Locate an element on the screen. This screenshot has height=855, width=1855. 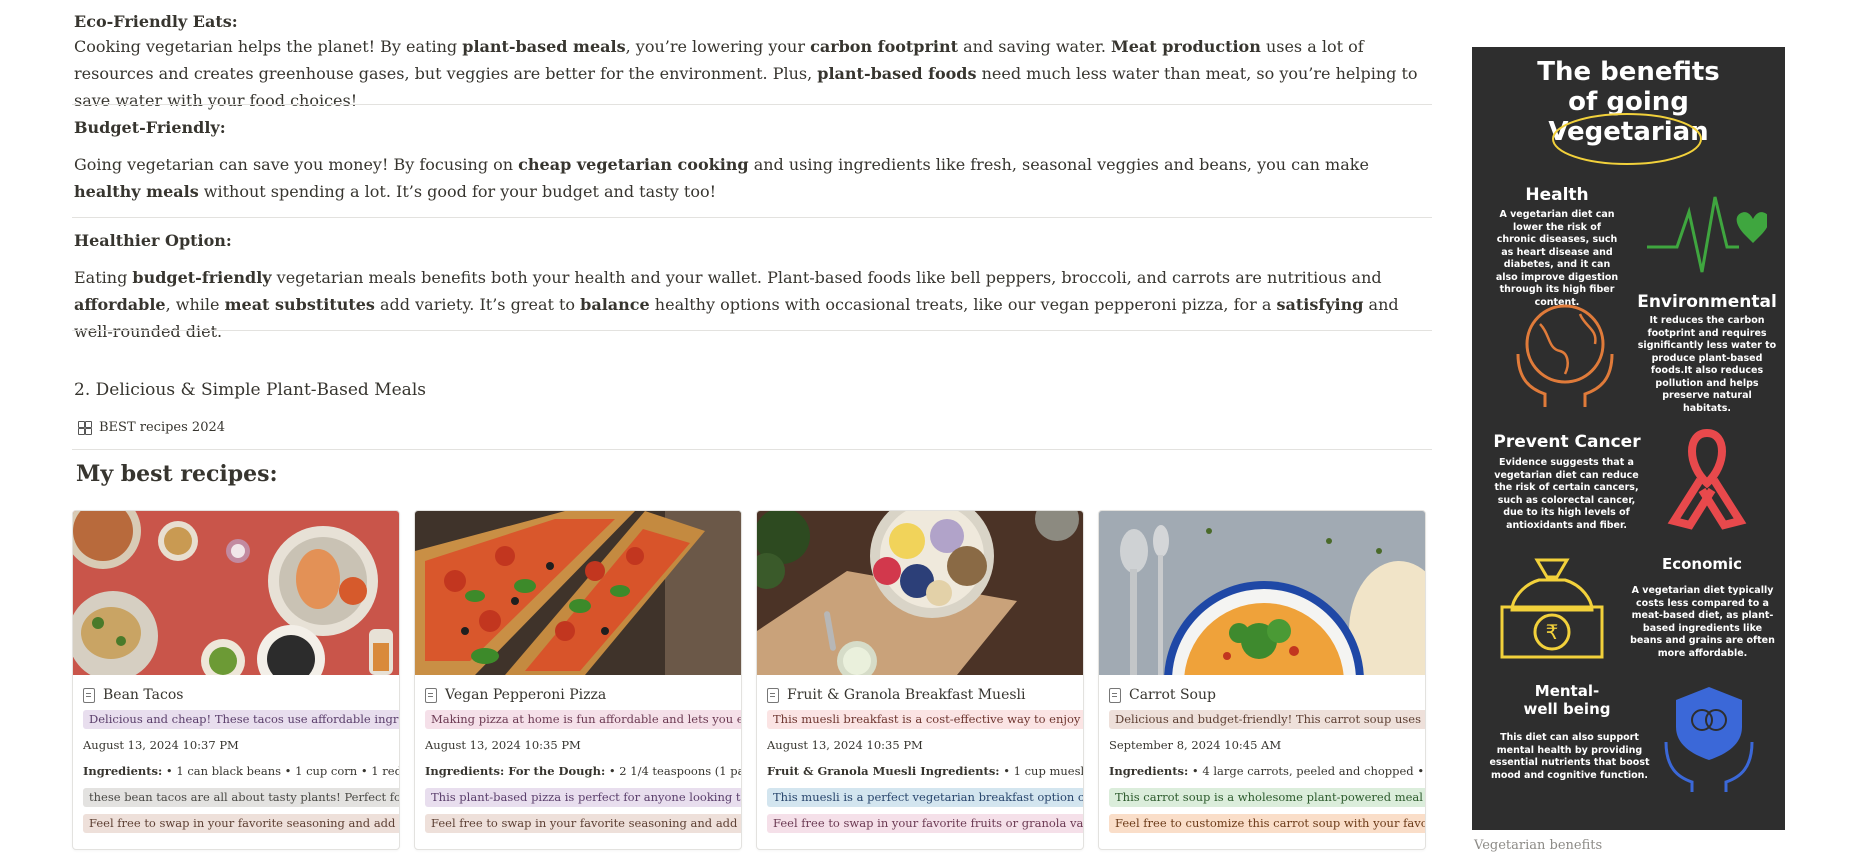
gallery-icon is located at coordinates (85, 427).